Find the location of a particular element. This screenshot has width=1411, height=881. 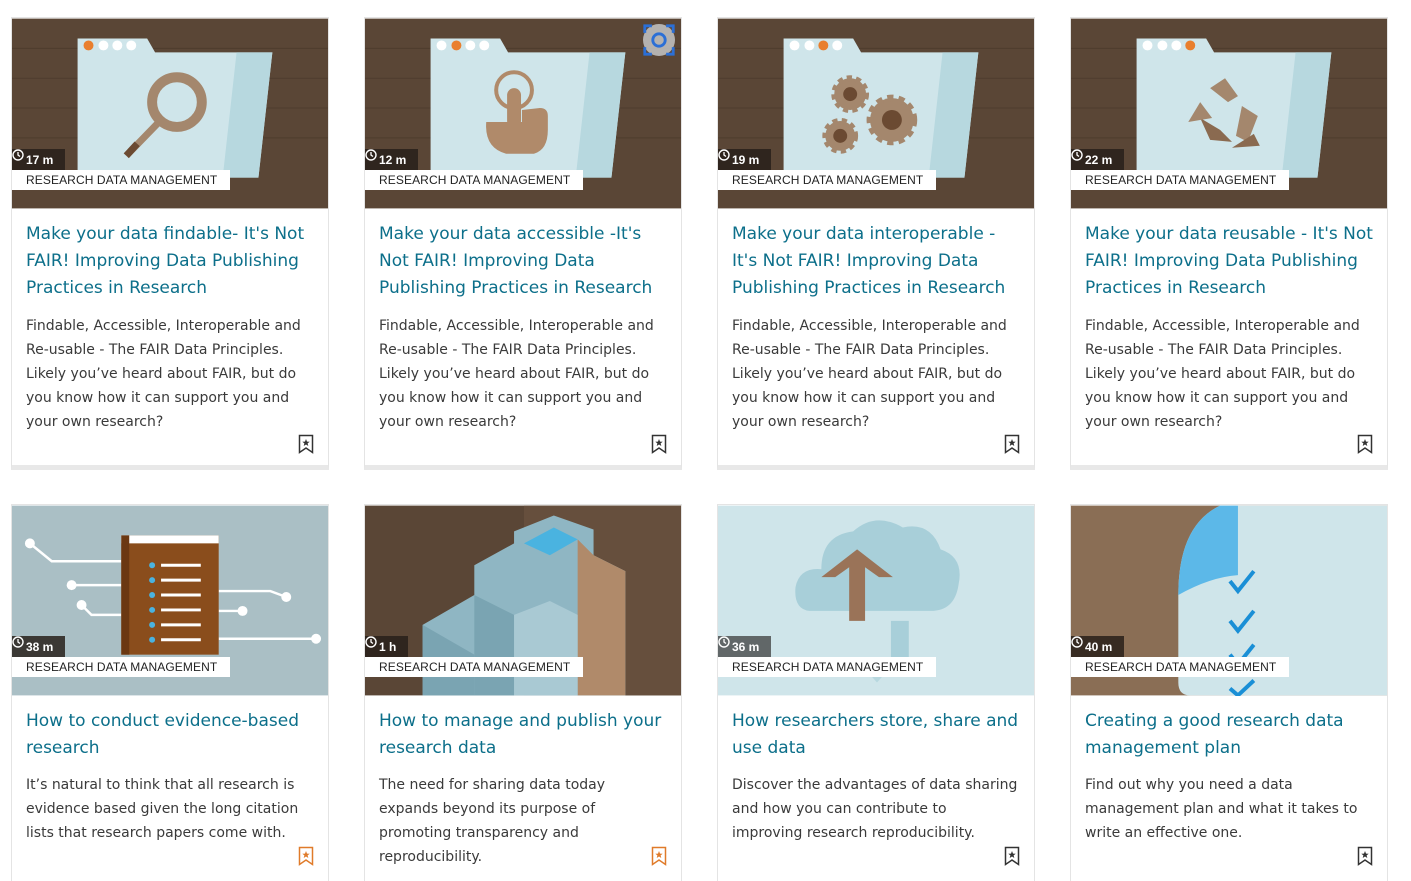

duration-badge: 19 m is located at coordinates (745, 159).